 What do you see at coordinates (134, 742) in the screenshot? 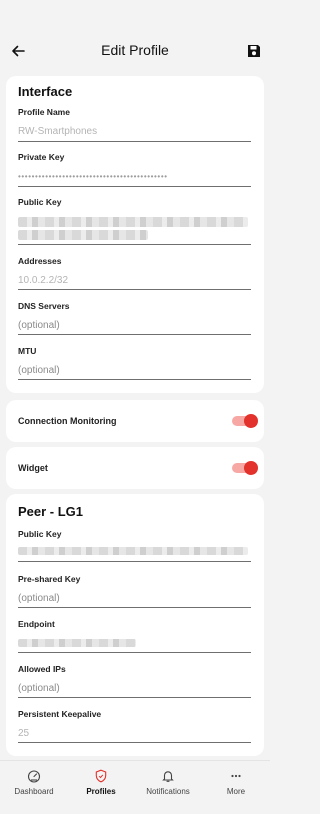
I see `persistent-keepalive-underline` at bounding box center [134, 742].